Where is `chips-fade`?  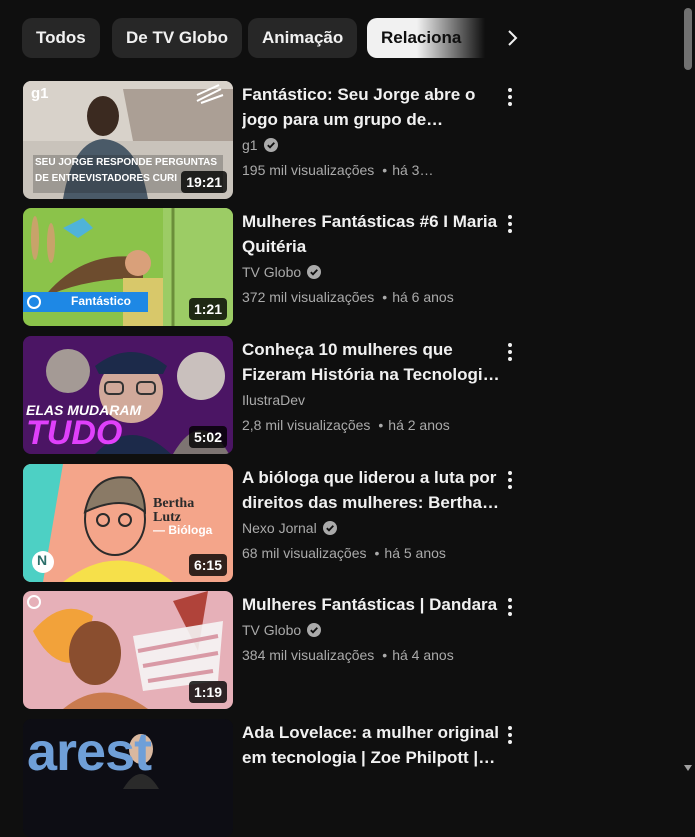 chips-fade is located at coordinates (457, 38).